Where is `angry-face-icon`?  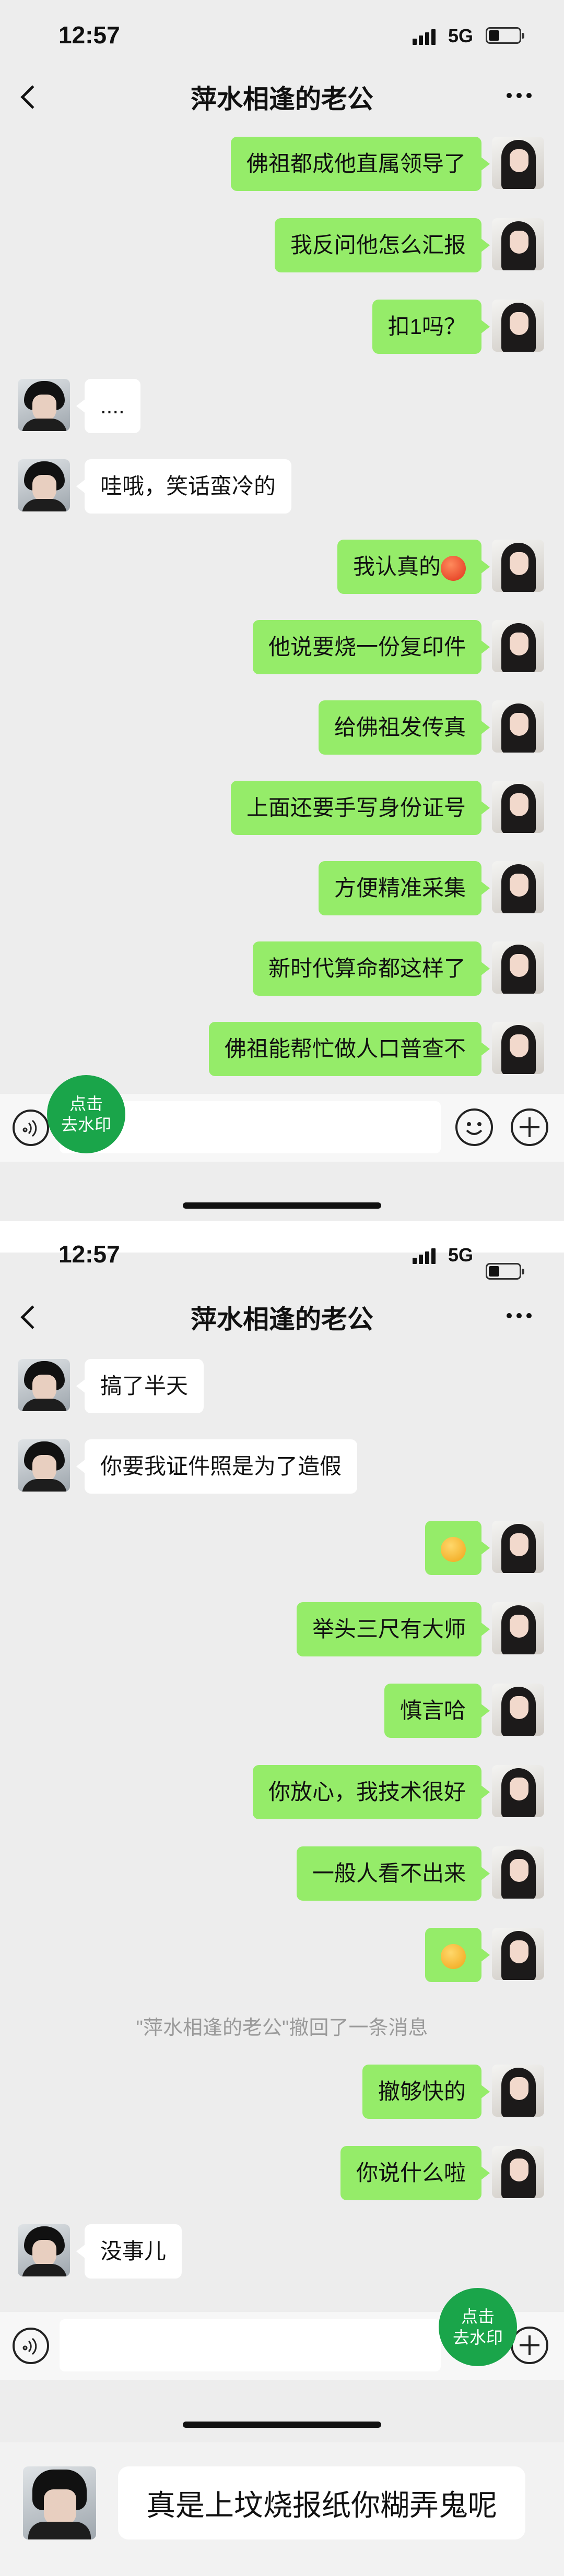 angry-face-icon is located at coordinates (454, 568).